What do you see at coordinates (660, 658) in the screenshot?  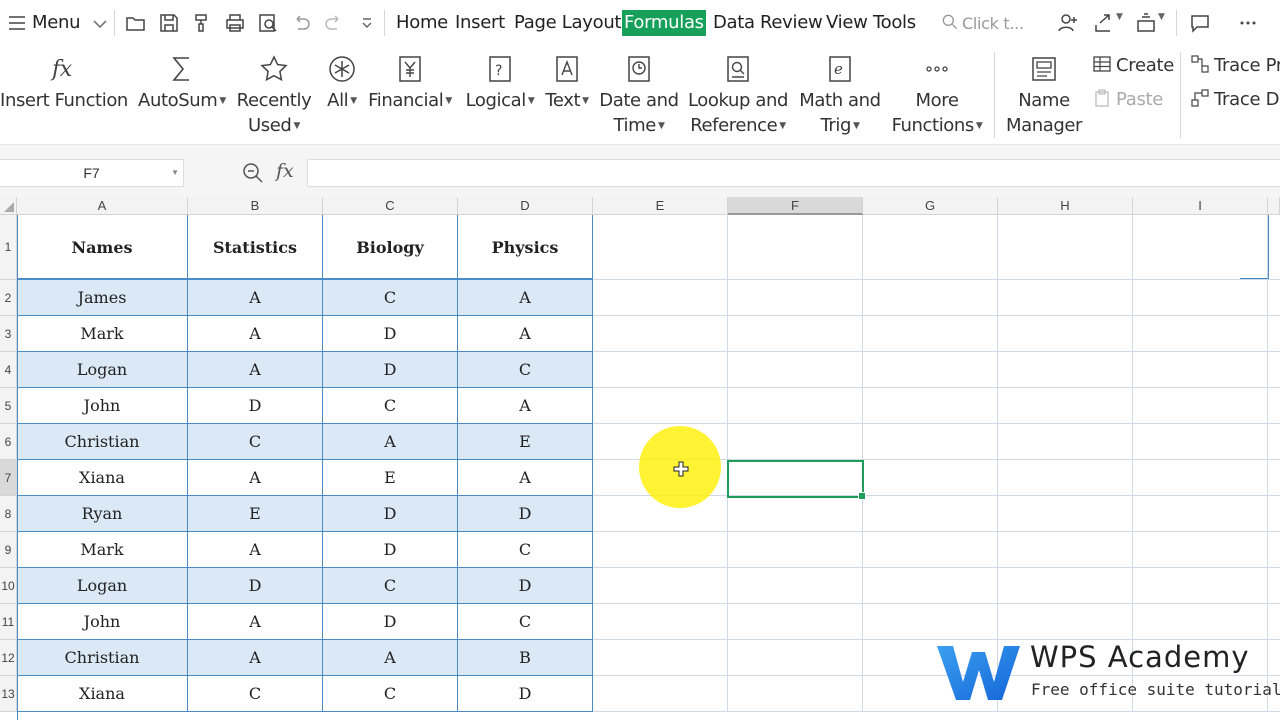 I see `cell-e12` at bounding box center [660, 658].